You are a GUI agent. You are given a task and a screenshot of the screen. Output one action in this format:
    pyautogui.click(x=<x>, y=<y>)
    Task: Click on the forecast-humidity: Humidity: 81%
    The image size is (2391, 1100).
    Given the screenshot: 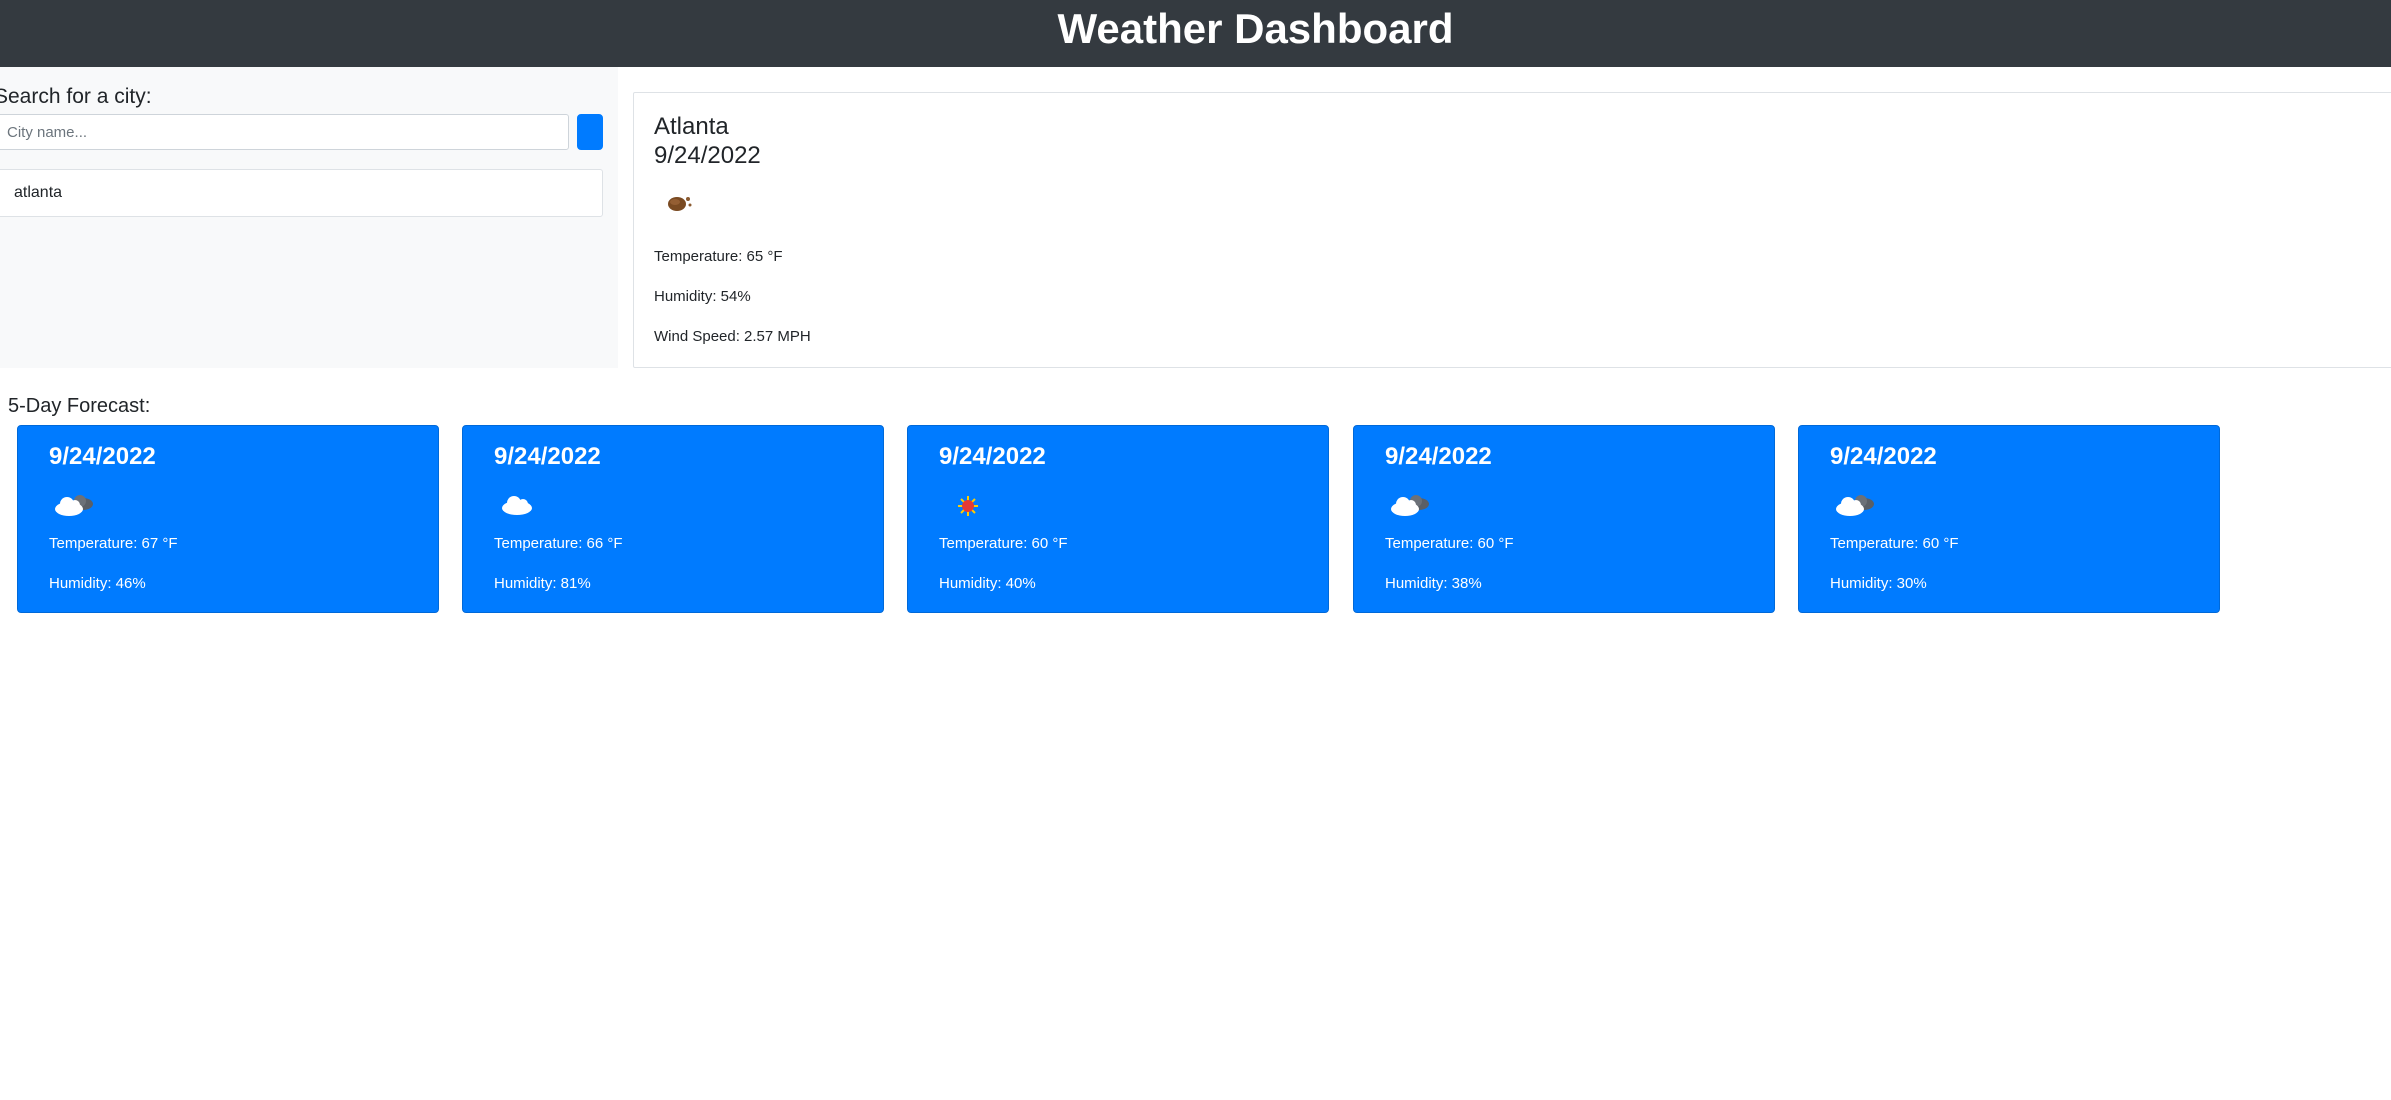 What is the action you would take?
    pyautogui.click(x=542, y=583)
    